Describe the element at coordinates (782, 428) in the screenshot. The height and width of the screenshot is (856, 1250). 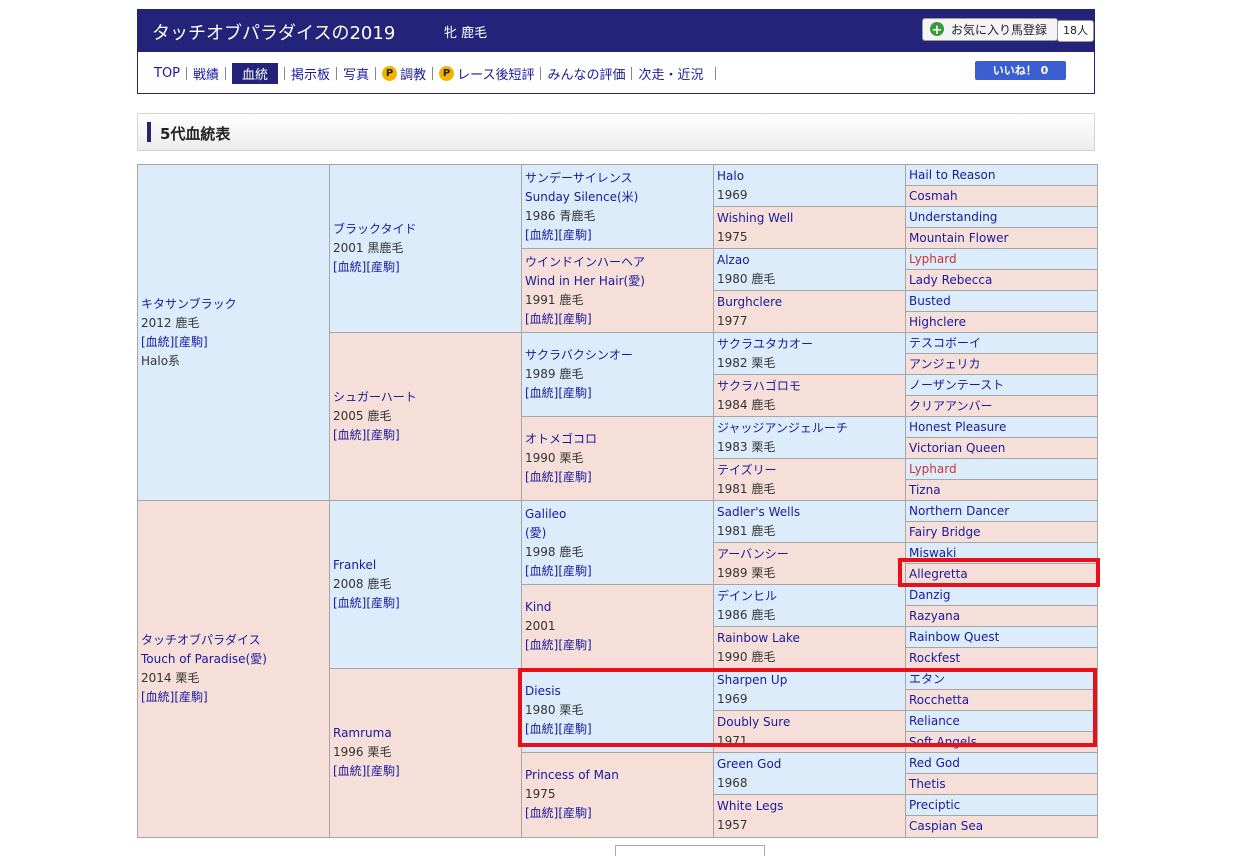
I see `horse-name-link: ジャッジアンジェルーチ` at that location.